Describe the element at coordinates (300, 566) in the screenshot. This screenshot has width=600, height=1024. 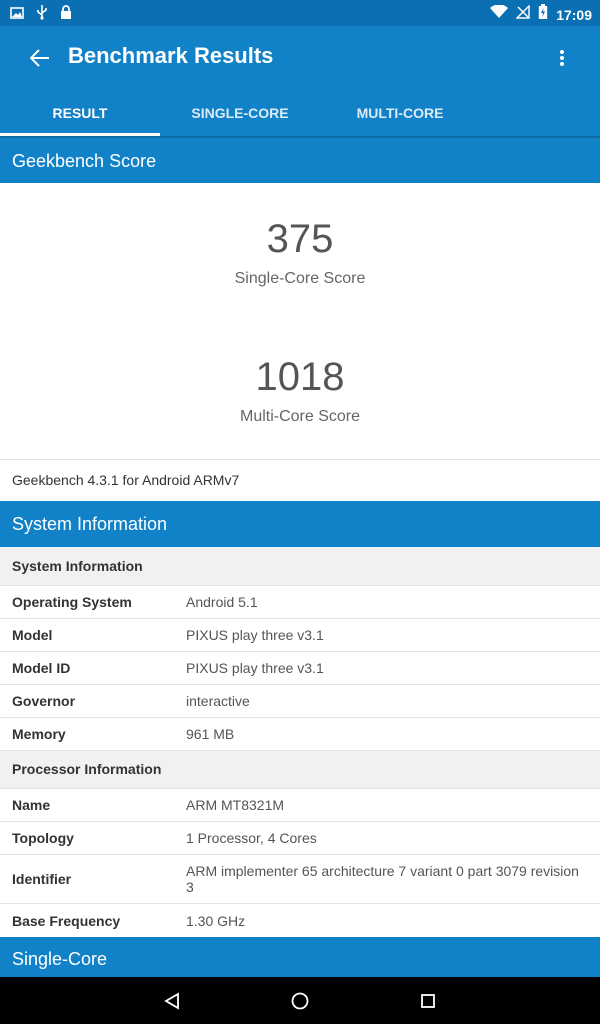
I see `group-system-information: System Information` at that location.